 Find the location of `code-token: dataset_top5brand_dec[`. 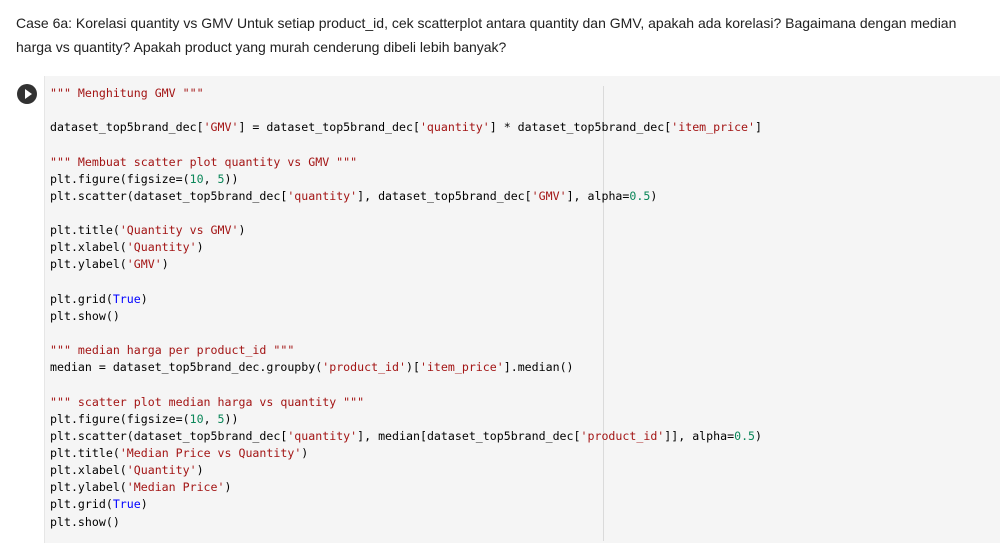

code-token: dataset_top5brand_dec[ is located at coordinates (127, 127).